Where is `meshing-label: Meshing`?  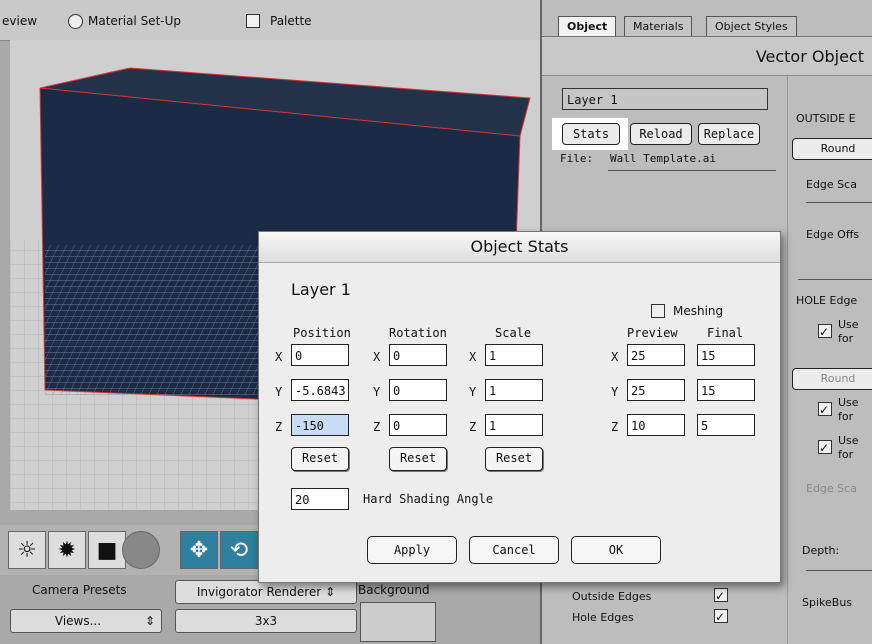
meshing-label: Meshing is located at coordinates (698, 311).